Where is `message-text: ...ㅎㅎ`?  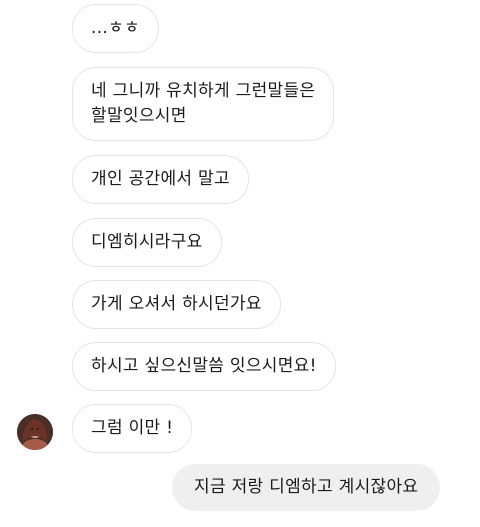
message-text: ...ㅎㅎ is located at coordinates (115, 28).